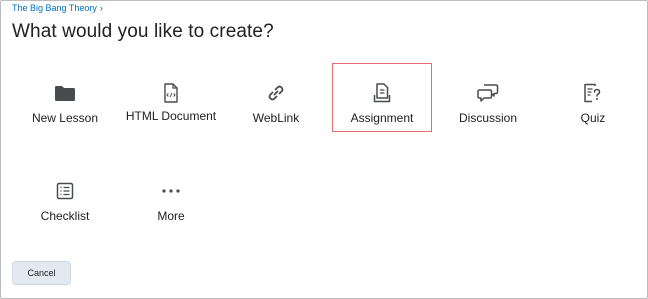  I want to click on tile-checklist: Checklist, so click(65, 198).